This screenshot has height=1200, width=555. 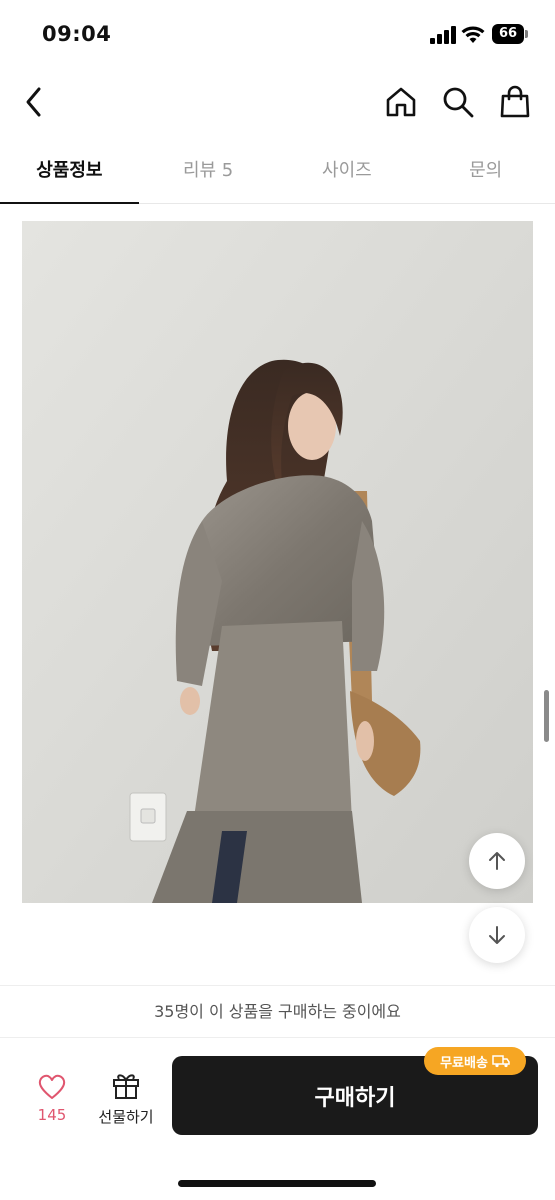 I want to click on tab-size: 사이즈, so click(x=347, y=171).